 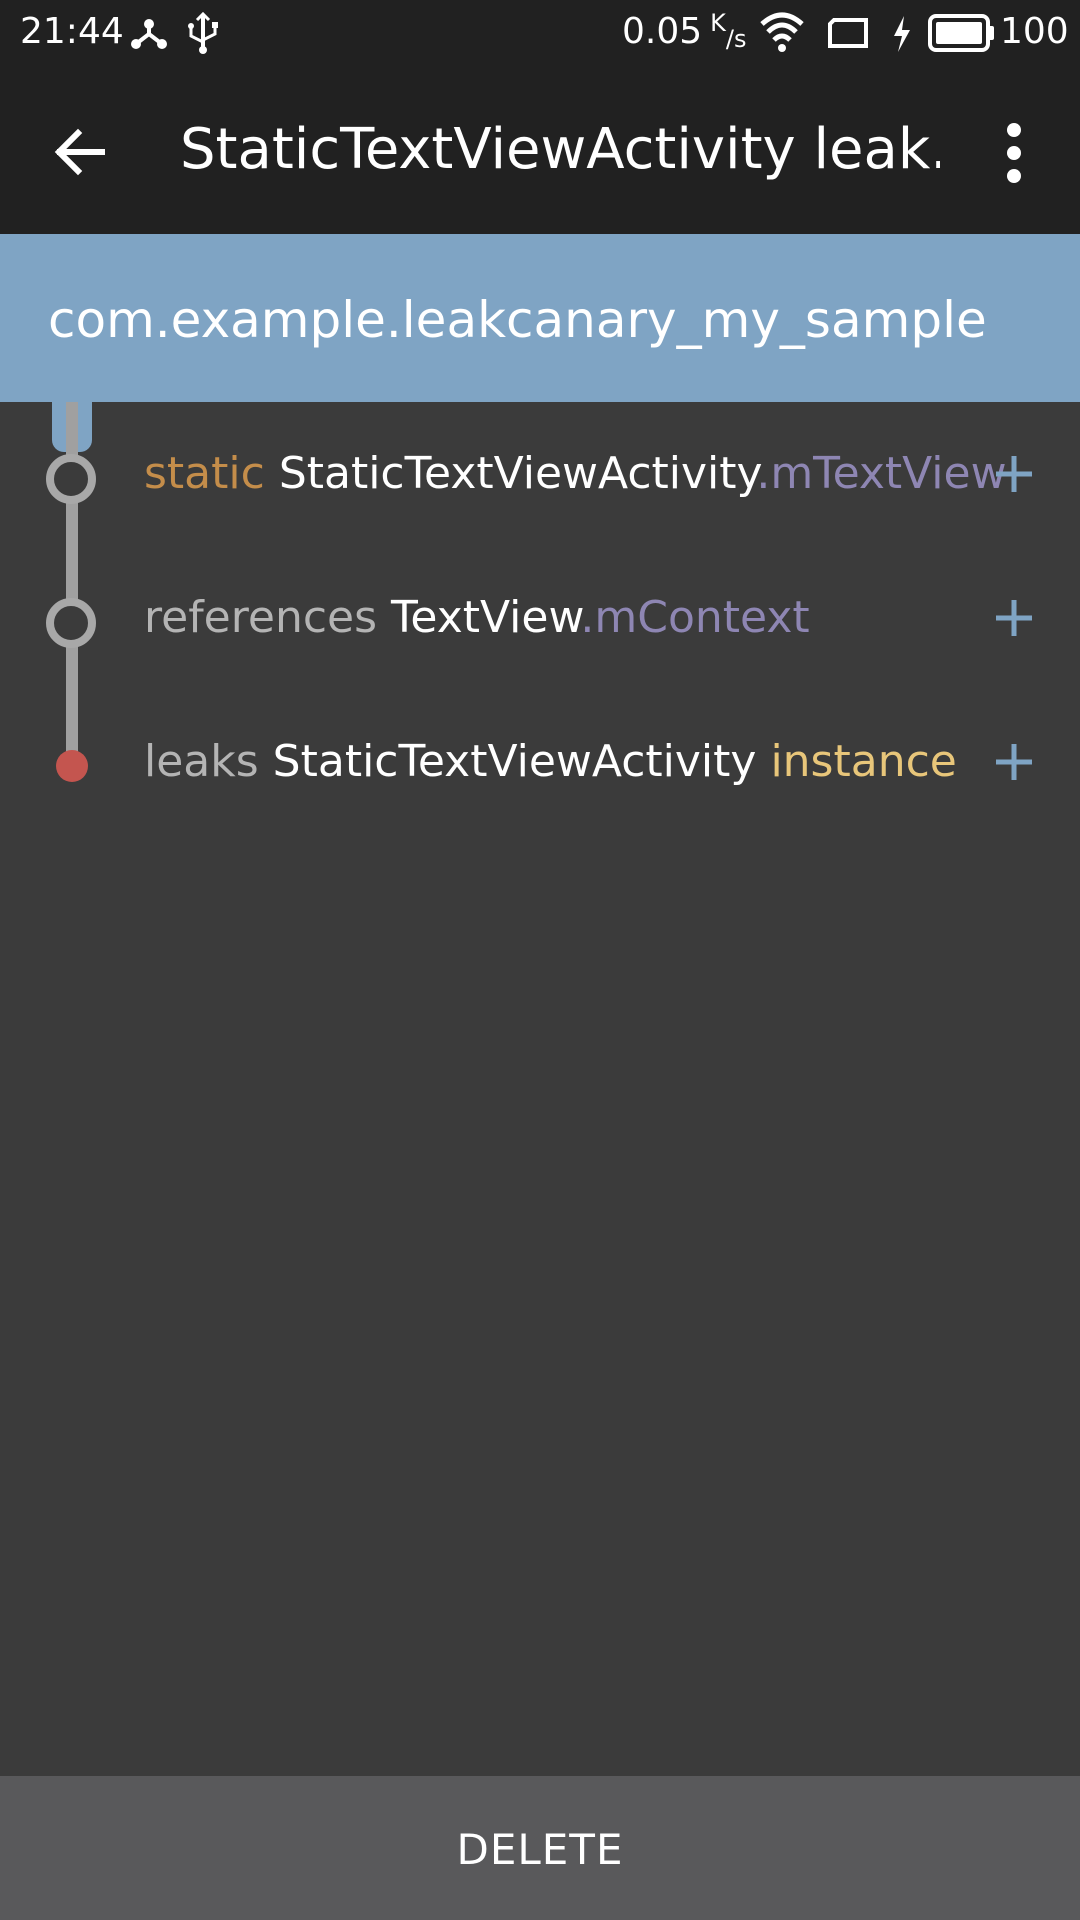 I want to click on screen-icon, so click(x=848, y=33).